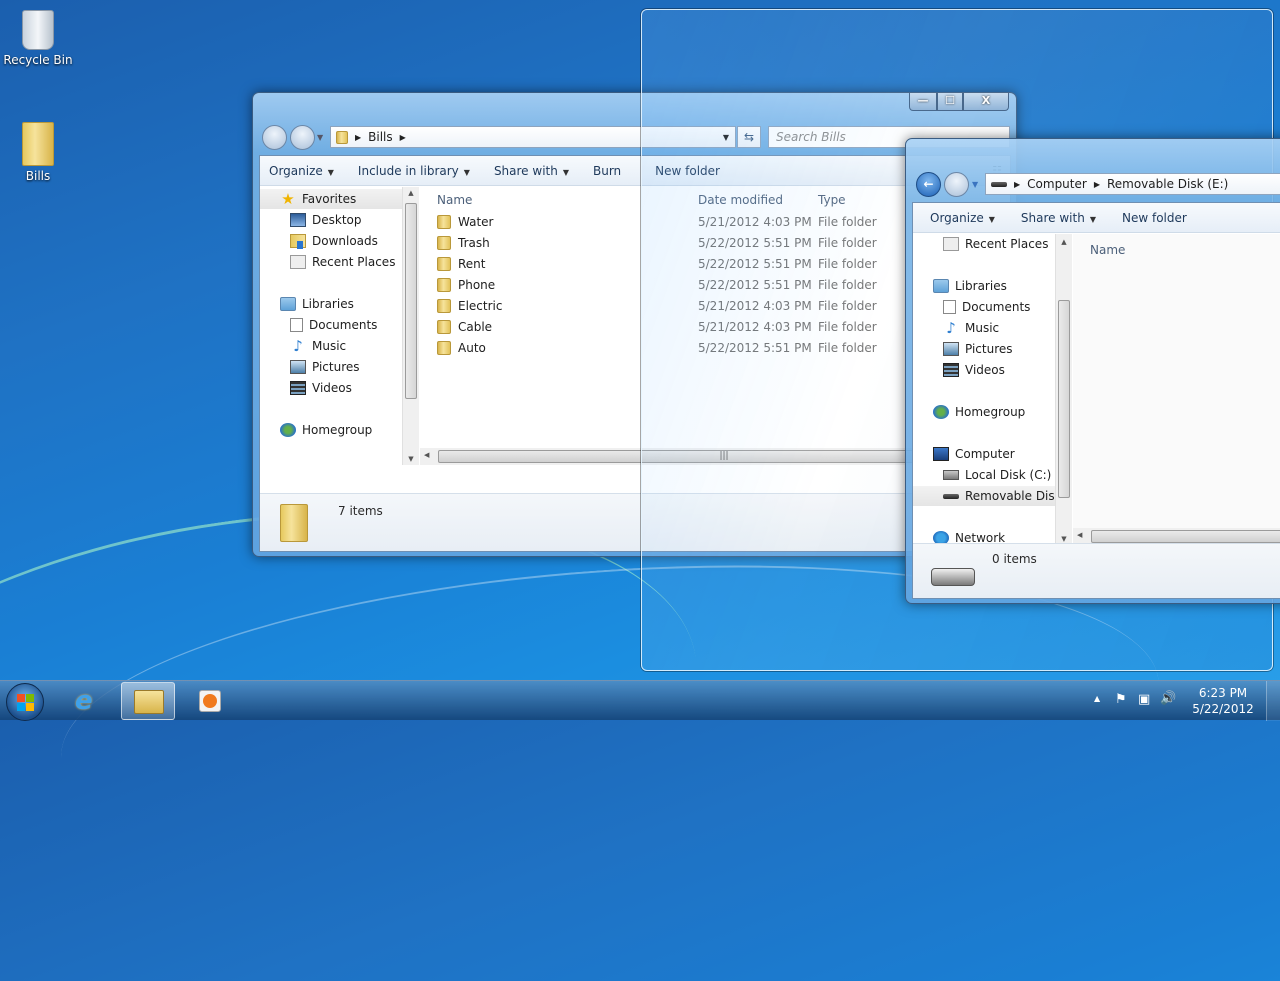 This screenshot has width=1280, height=981. I want to click on action-center-icon: ⚑, so click(1121, 699).